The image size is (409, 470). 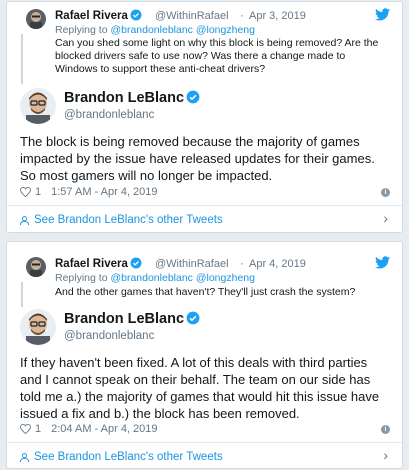 I want to click on tweet-meta: 1 2:04 AM - Apr 4, 2019, so click(x=89, y=429).